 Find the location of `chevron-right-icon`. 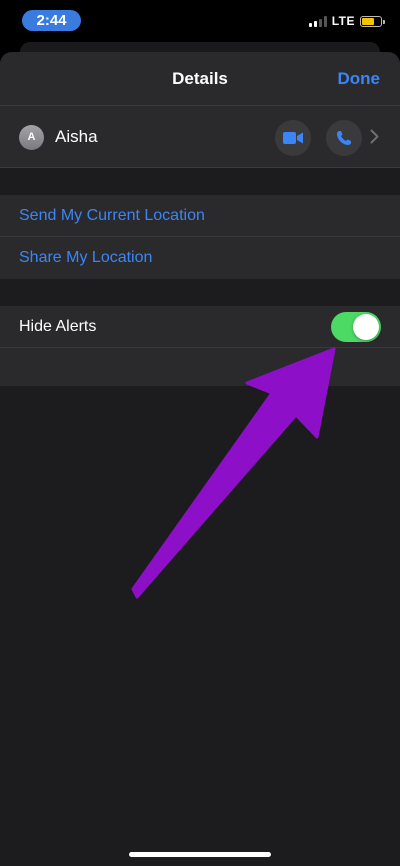

chevron-right-icon is located at coordinates (374, 136).